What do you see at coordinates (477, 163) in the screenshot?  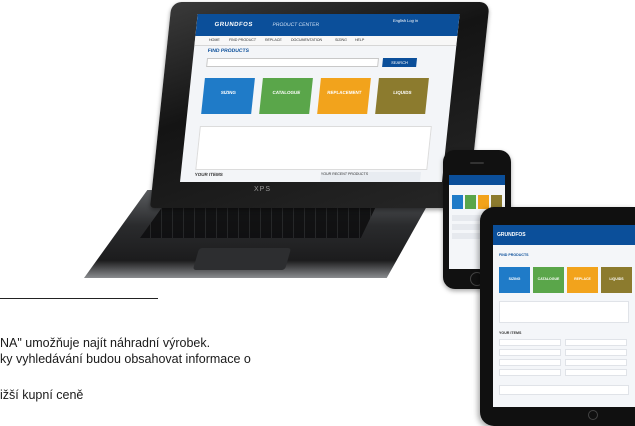 I see `phone-speaker` at bounding box center [477, 163].